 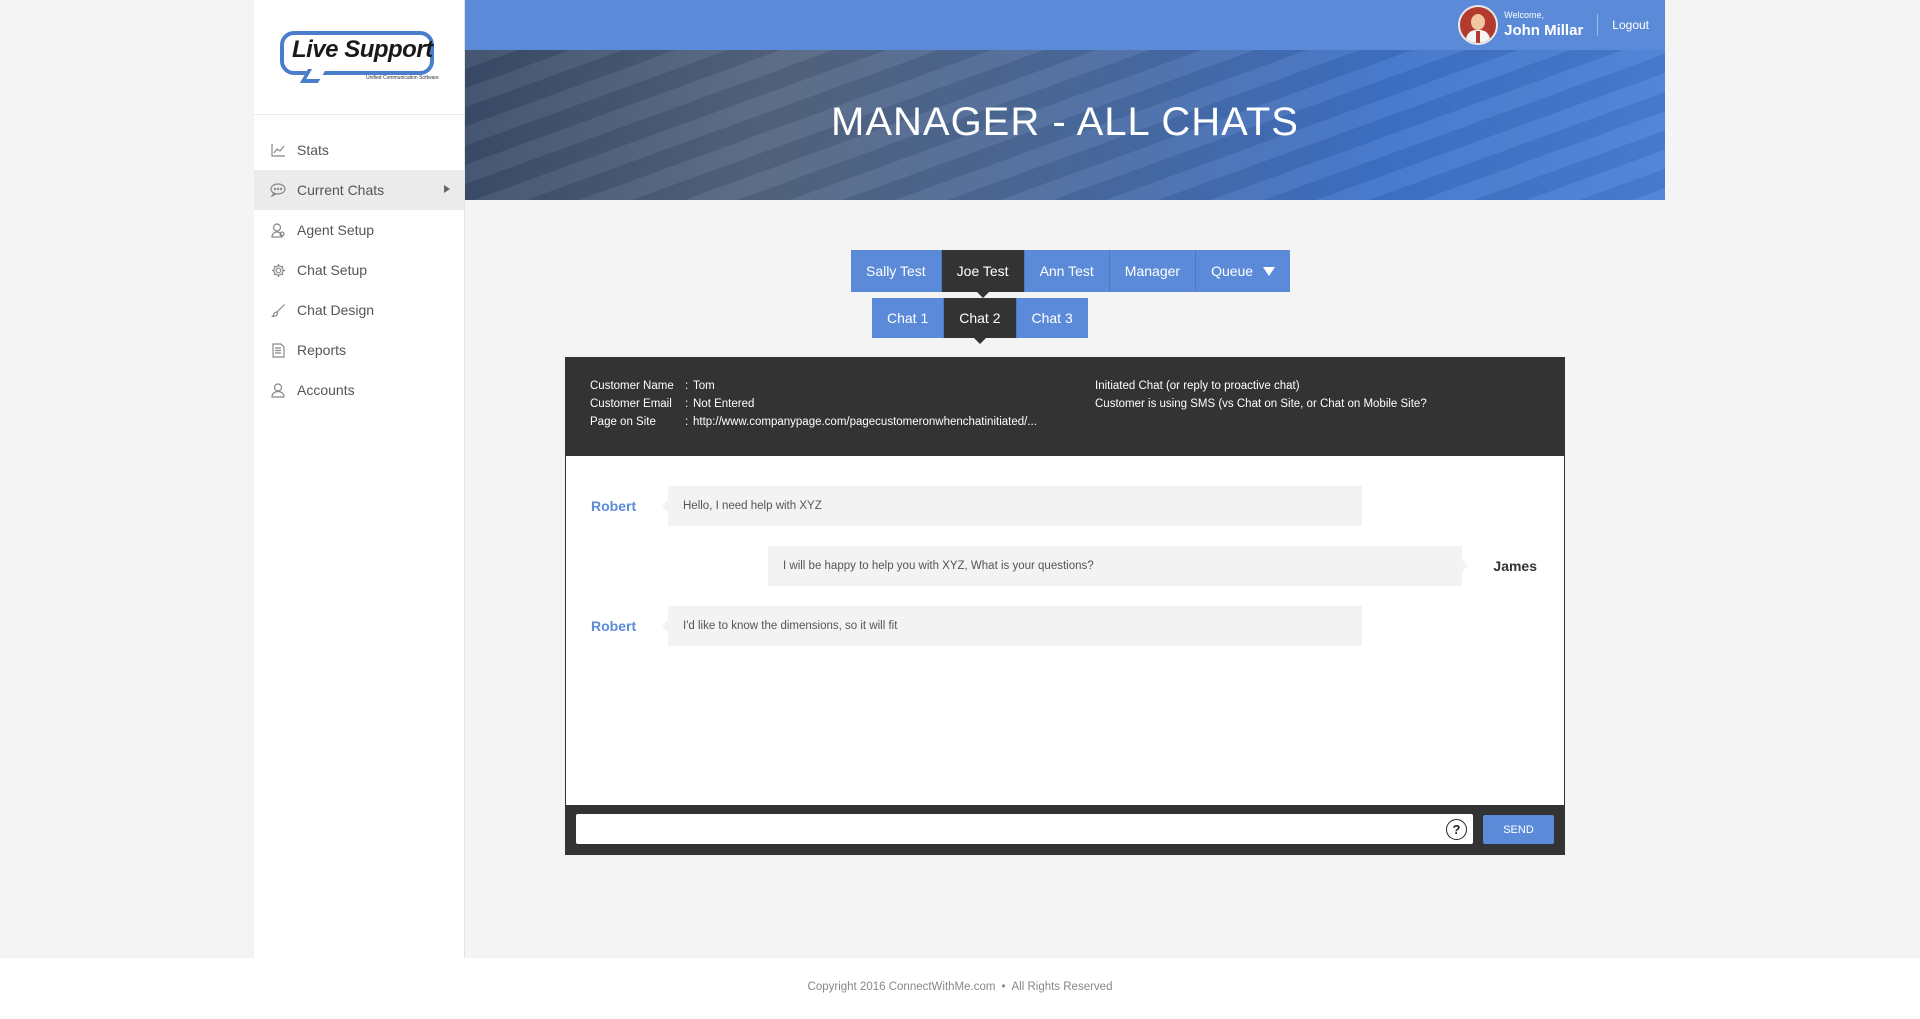 What do you see at coordinates (278, 270) in the screenshot?
I see `gear-icon` at bounding box center [278, 270].